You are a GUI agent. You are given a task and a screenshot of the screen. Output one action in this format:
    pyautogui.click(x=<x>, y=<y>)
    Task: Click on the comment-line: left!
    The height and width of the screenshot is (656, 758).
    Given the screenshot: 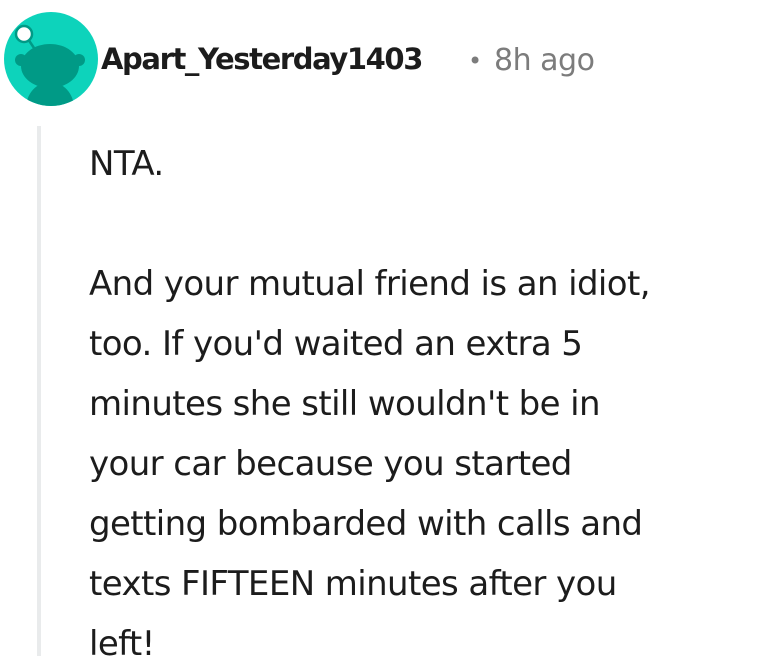 What is the action you would take?
    pyautogui.click(x=122, y=640)
    